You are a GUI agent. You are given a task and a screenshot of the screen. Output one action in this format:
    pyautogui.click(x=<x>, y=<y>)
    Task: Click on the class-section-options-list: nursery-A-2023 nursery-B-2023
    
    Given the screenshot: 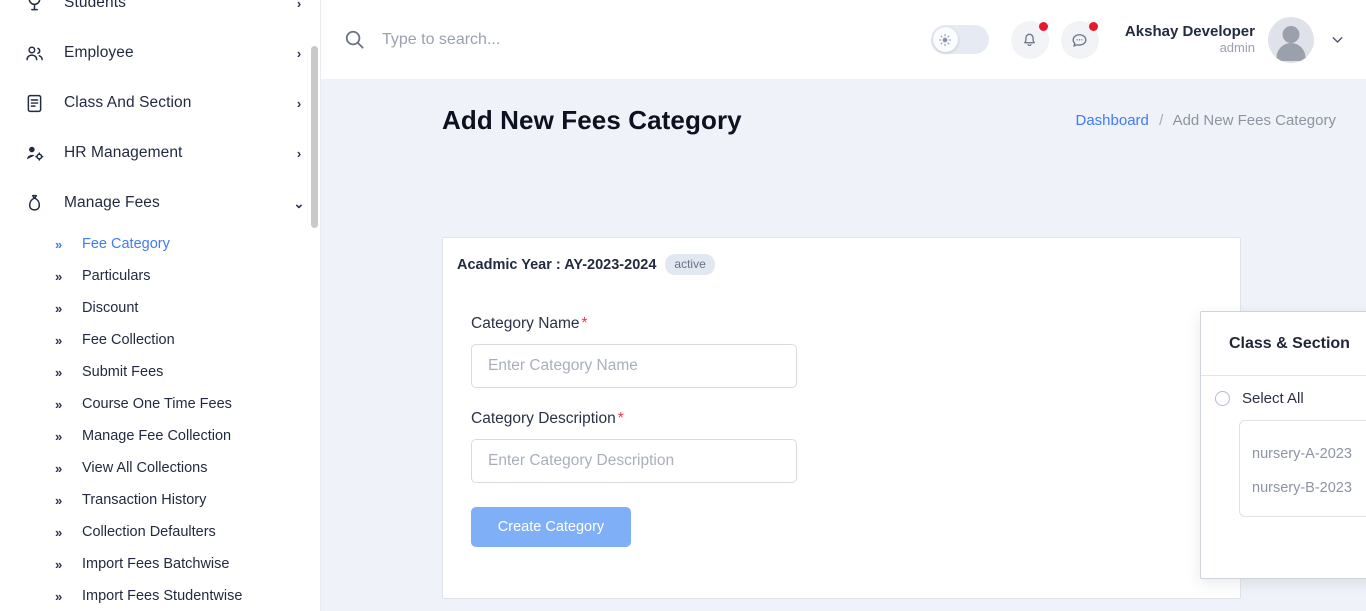 What is the action you would take?
    pyautogui.click(x=1302, y=468)
    